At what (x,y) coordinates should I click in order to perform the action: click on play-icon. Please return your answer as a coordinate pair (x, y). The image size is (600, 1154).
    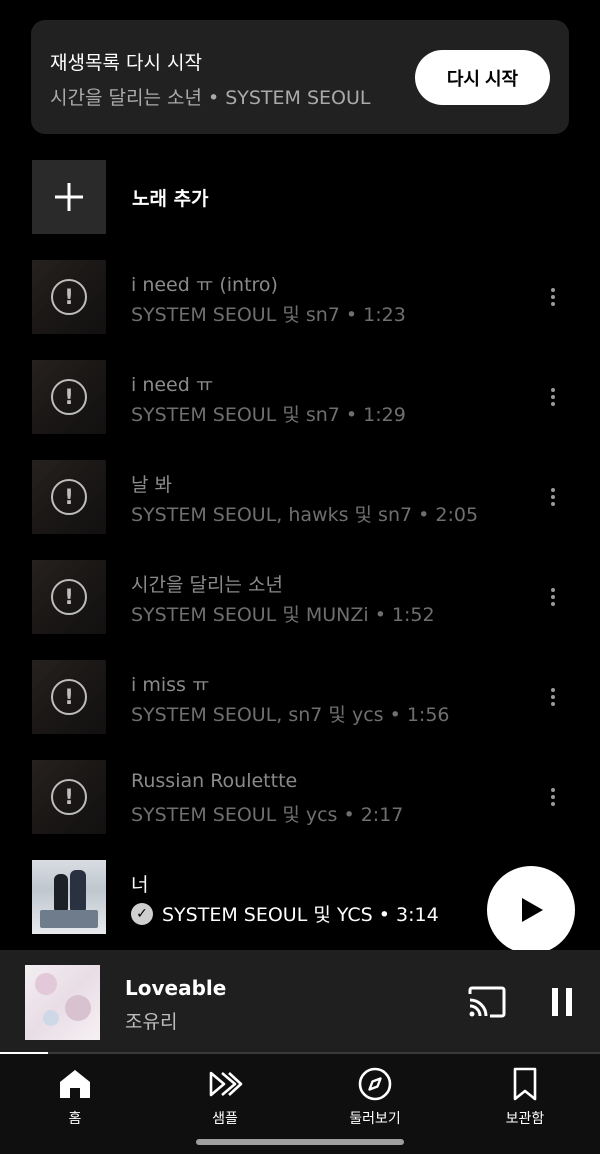
    Looking at the image, I should click on (532, 910).